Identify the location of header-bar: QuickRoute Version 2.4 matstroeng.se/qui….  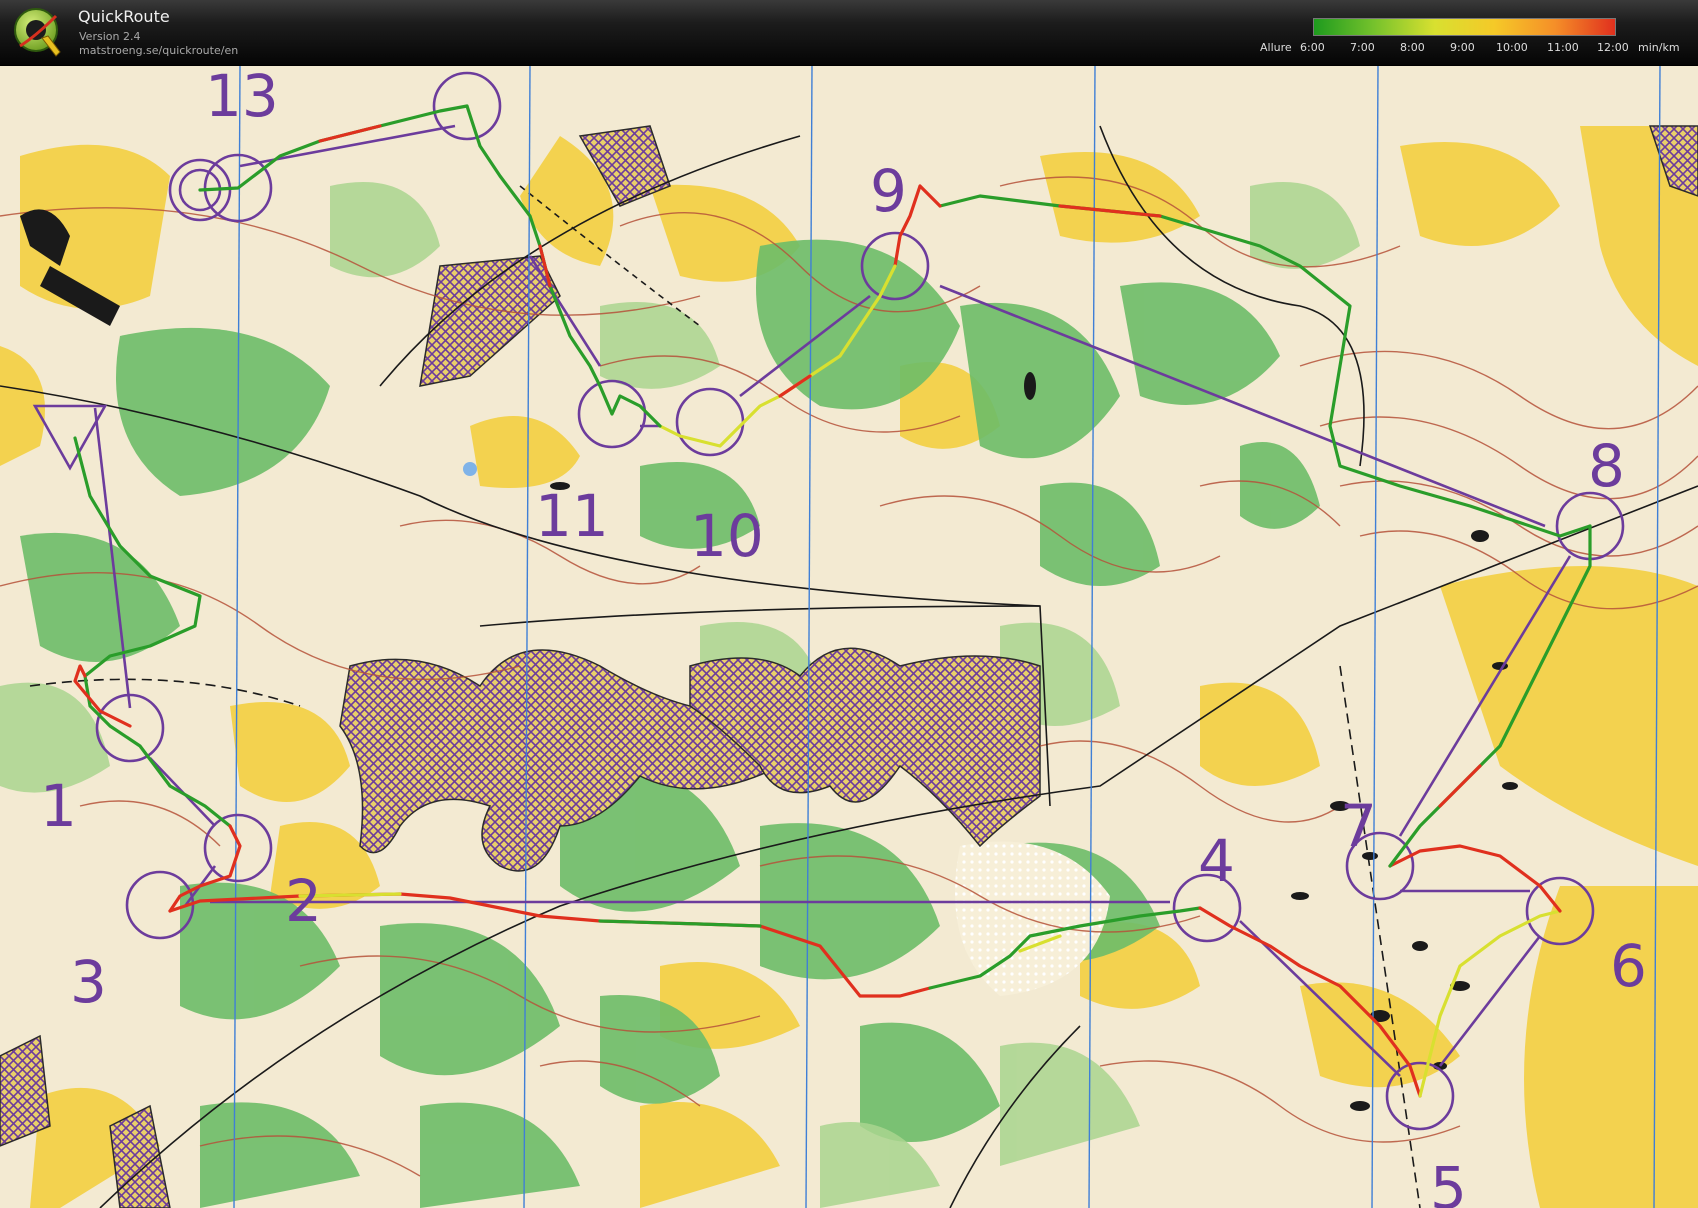
(849, 33).